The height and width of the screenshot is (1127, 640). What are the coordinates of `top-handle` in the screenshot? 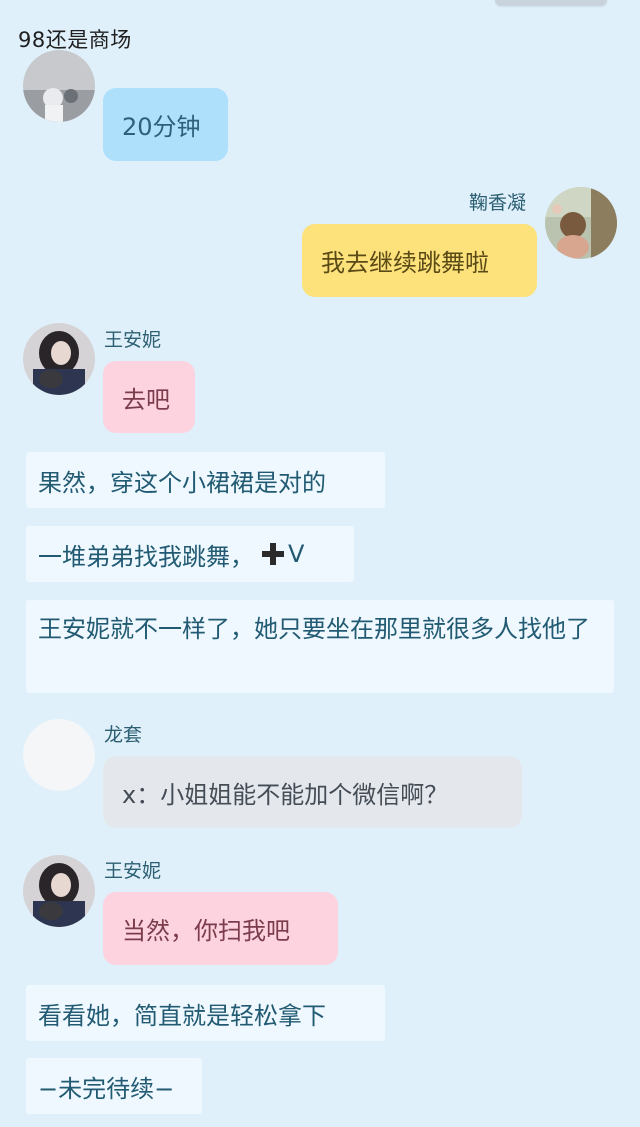 It's located at (551, 3).